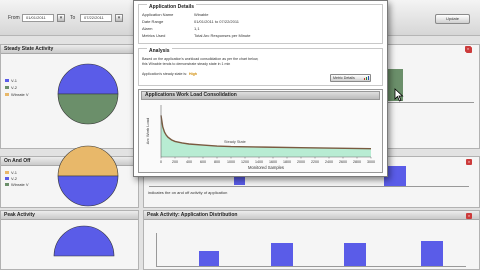  What do you see at coordinates (273, 162) in the screenshot?
I see `x-tick-label: 1600` at bounding box center [273, 162].